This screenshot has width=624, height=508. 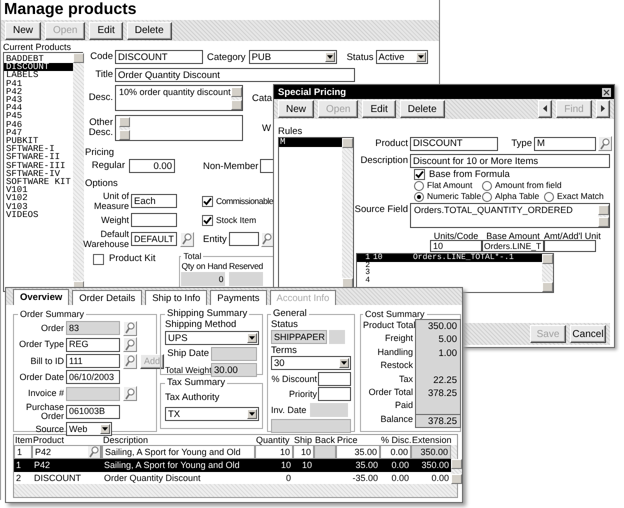 What do you see at coordinates (192, 397) in the screenshot?
I see `field-label: Tax Authority` at bounding box center [192, 397].